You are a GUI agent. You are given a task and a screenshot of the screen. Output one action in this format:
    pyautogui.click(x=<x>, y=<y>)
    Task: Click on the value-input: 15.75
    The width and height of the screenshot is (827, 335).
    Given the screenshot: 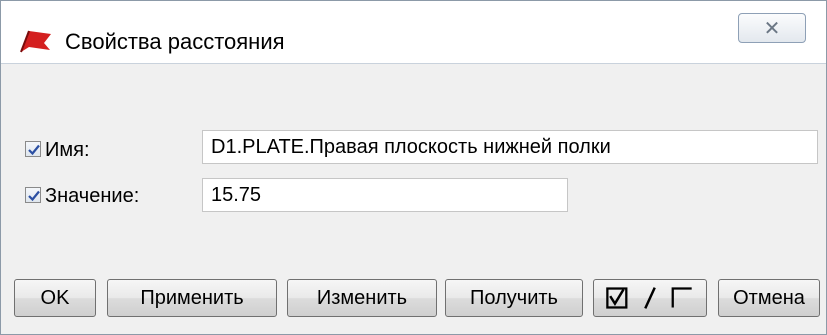 What is the action you would take?
    pyautogui.click(x=385, y=195)
    